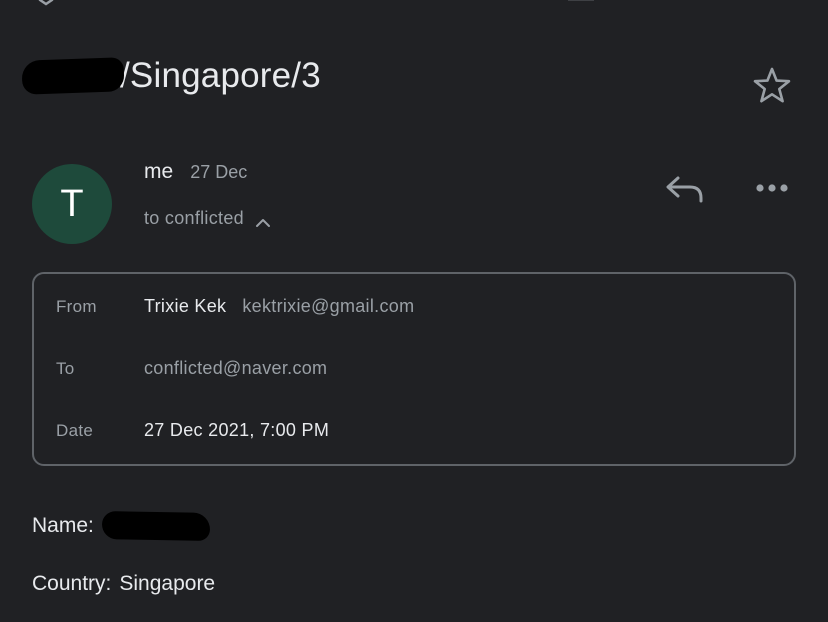  What do you see at coordinates (235, 306) in the screenshot?
I see `details-row-from: From Trixie Kek kektrixie@gmail.com` at bounding box center [235, 306].